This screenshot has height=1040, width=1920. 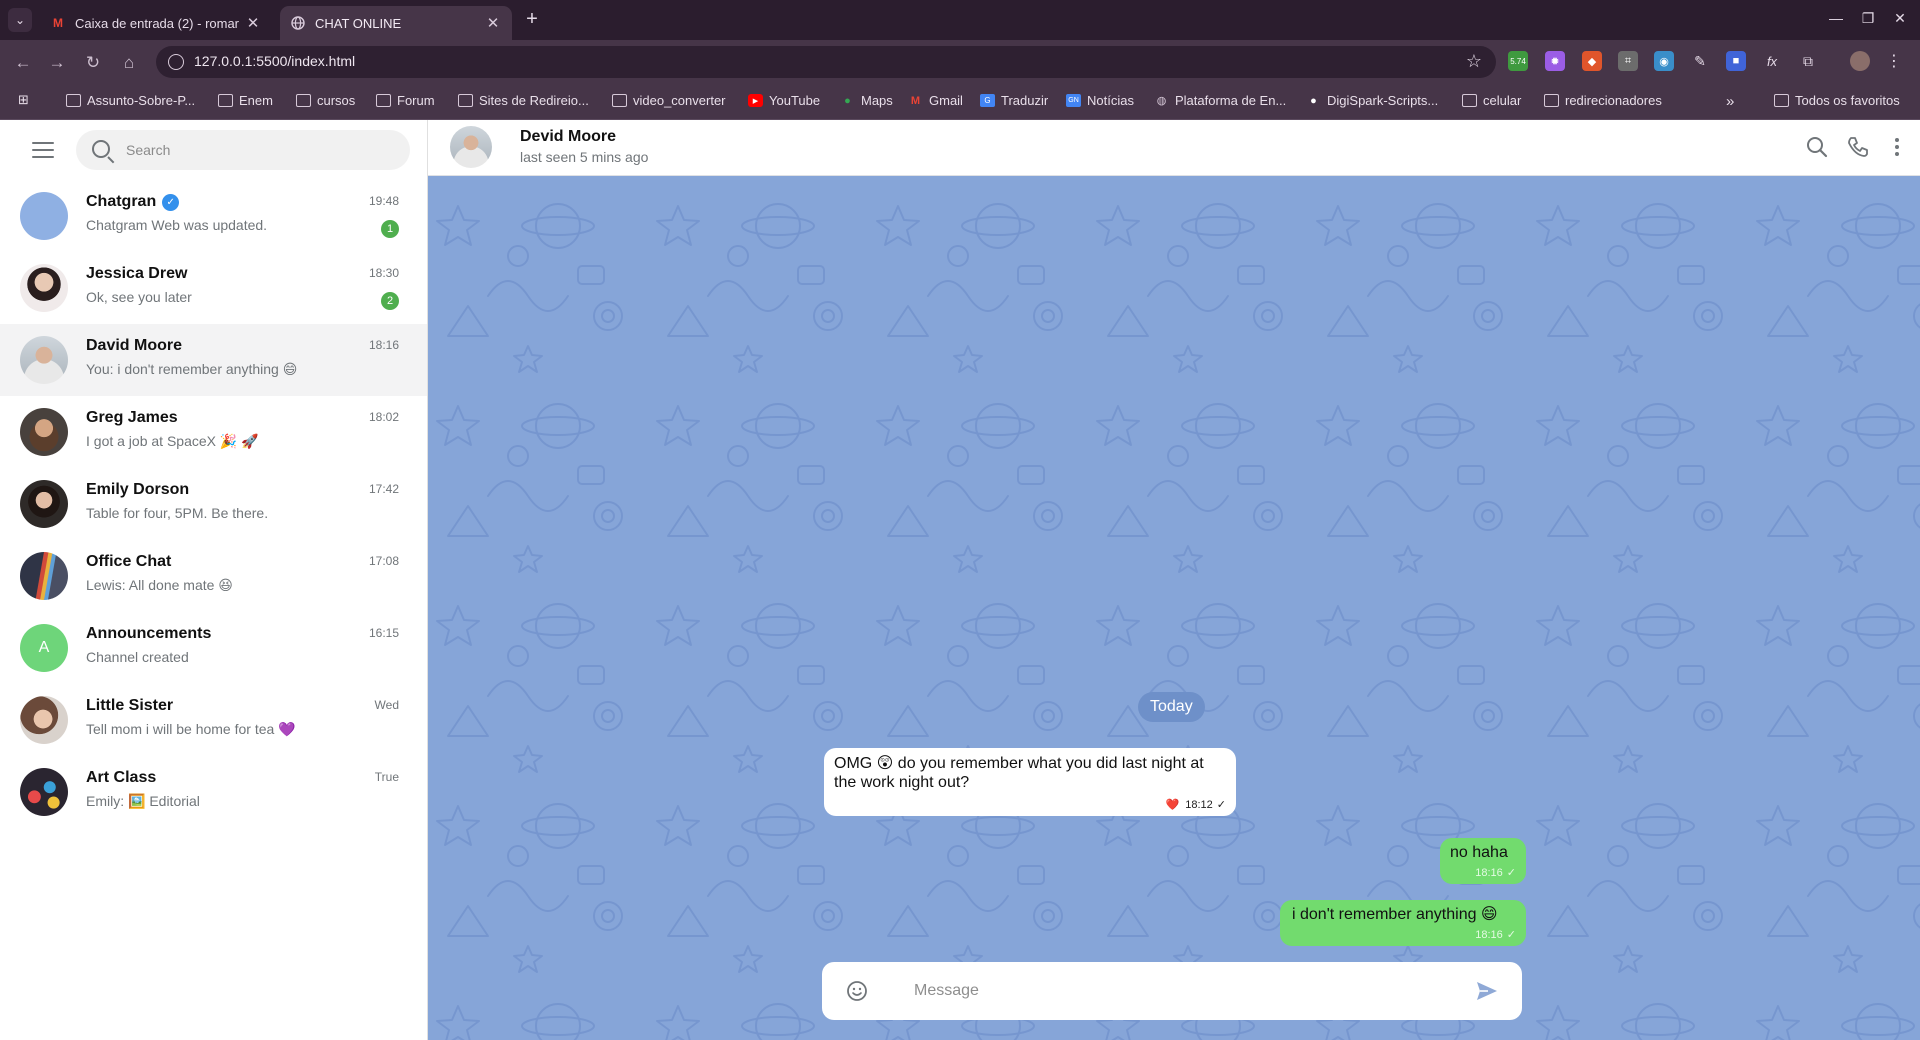 What do you see at coordinates (568, 137) in the screenshot?
I see `contact-name: Devid Moore` at bounding box center [568, 137].